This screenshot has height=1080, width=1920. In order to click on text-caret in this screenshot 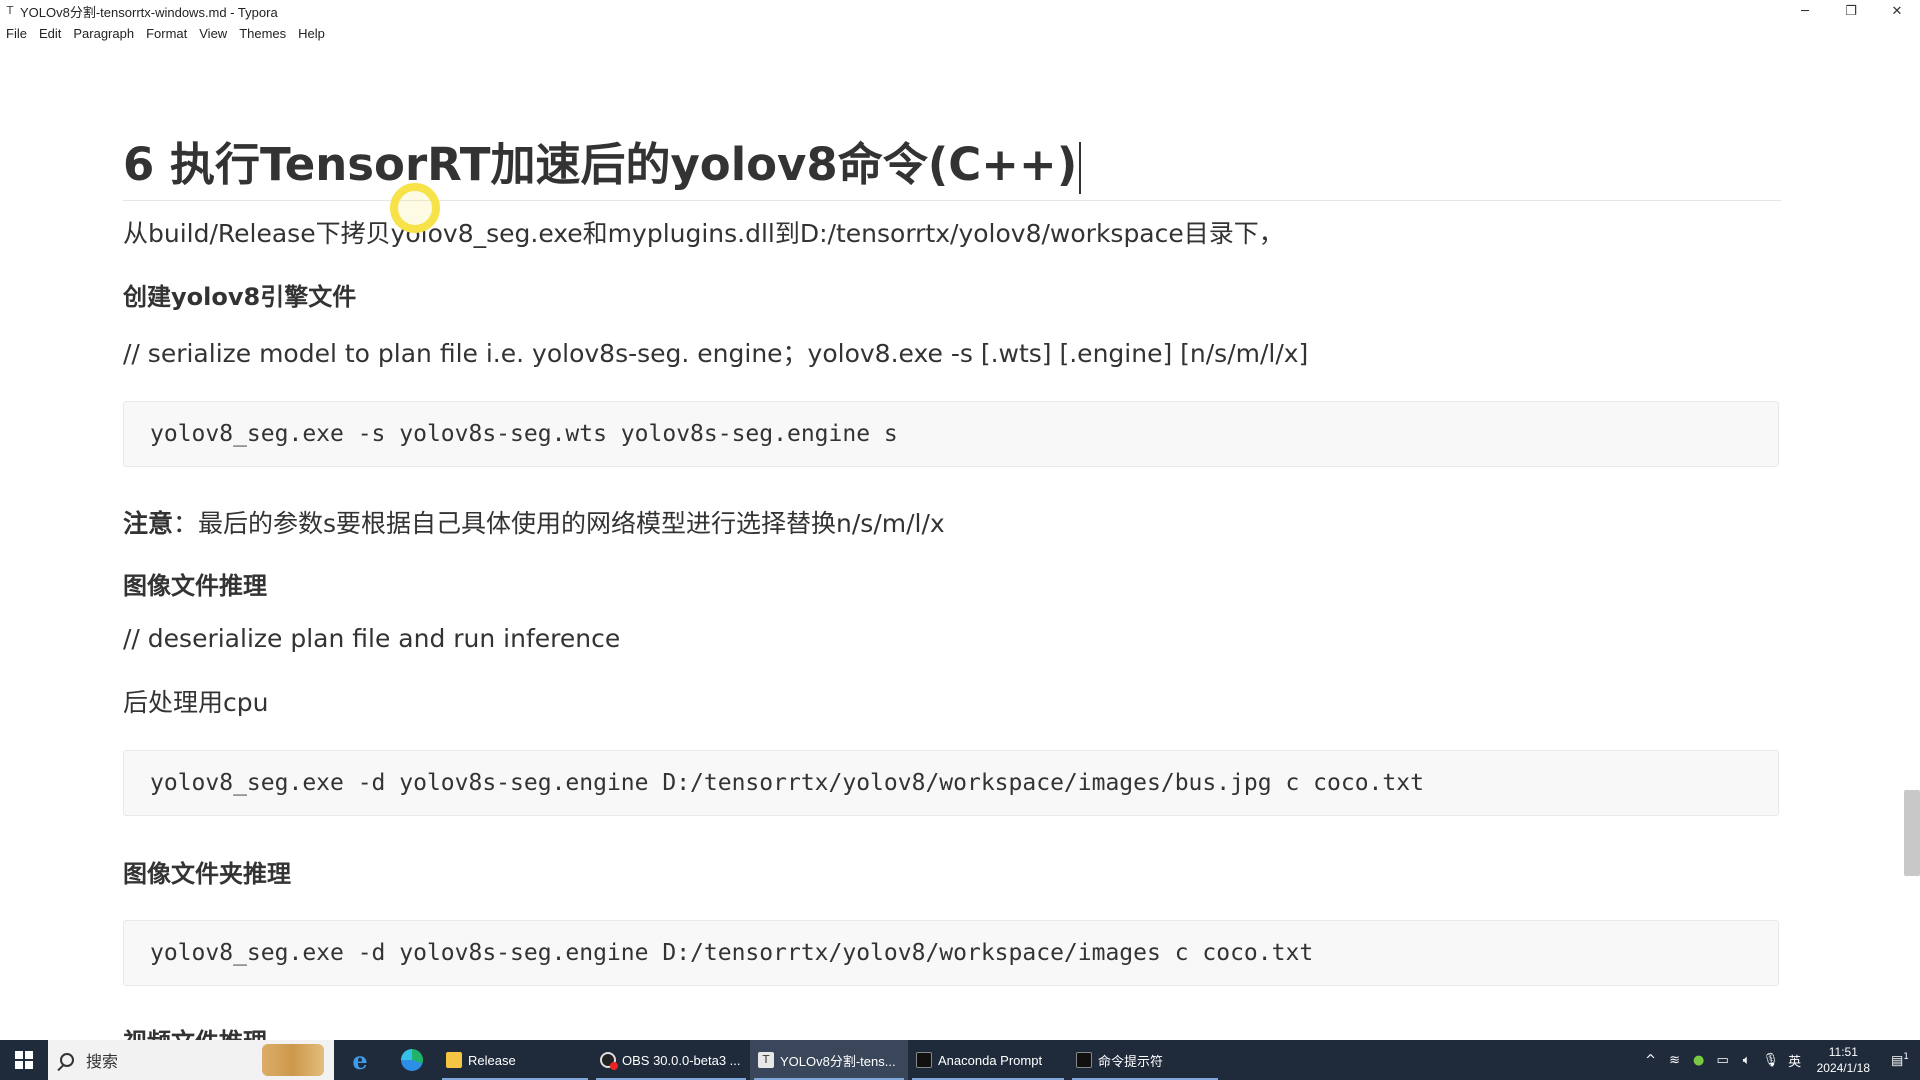, I will do `click(1080, 168)`.